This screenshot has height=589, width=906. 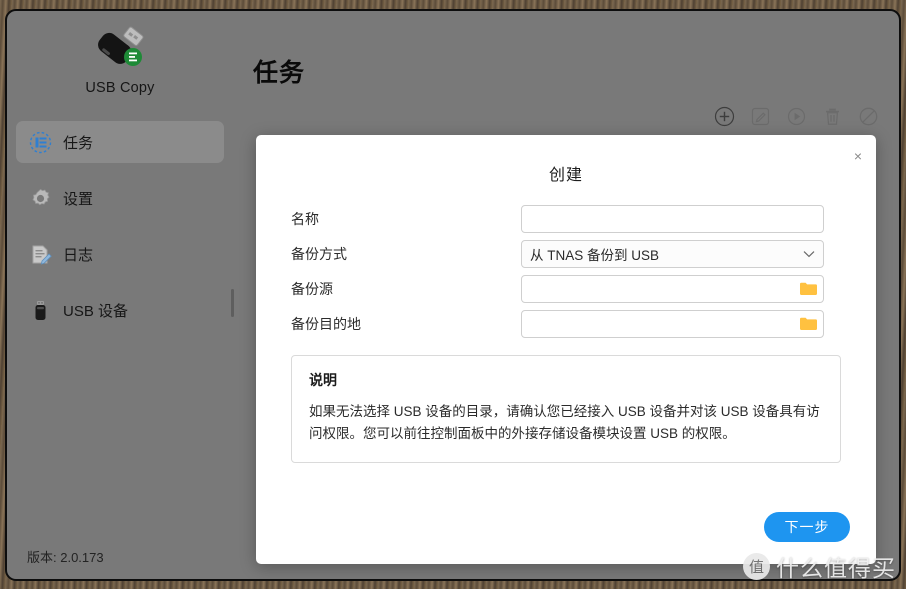 I want to click on form-row-name: 名称, so click(x=566, y=218).